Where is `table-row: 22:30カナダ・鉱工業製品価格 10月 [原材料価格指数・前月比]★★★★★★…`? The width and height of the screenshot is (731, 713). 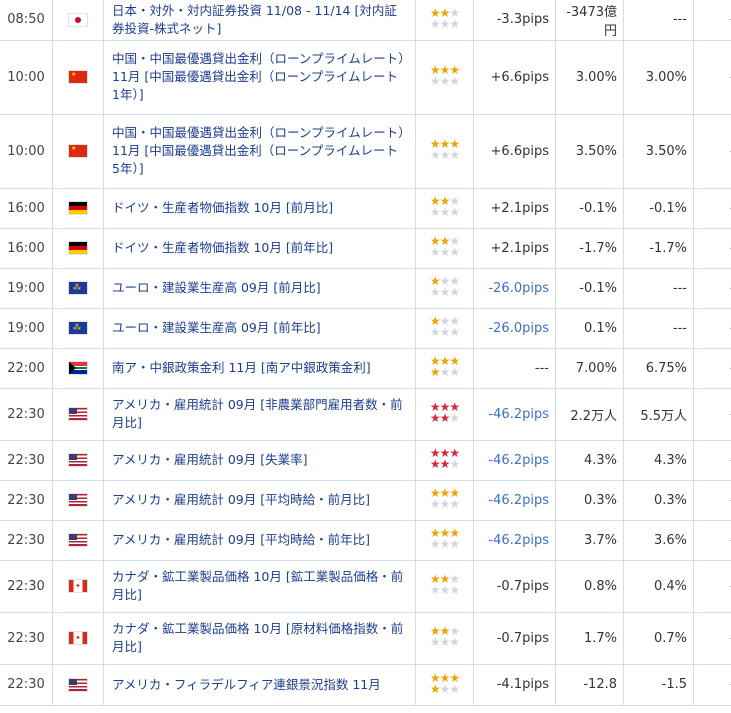
table-row: 22:30カナダ・鉱工業製品価格 10月 [原材料価格指数・前月比]★★★★★★… is located at coordinates (365, 638).